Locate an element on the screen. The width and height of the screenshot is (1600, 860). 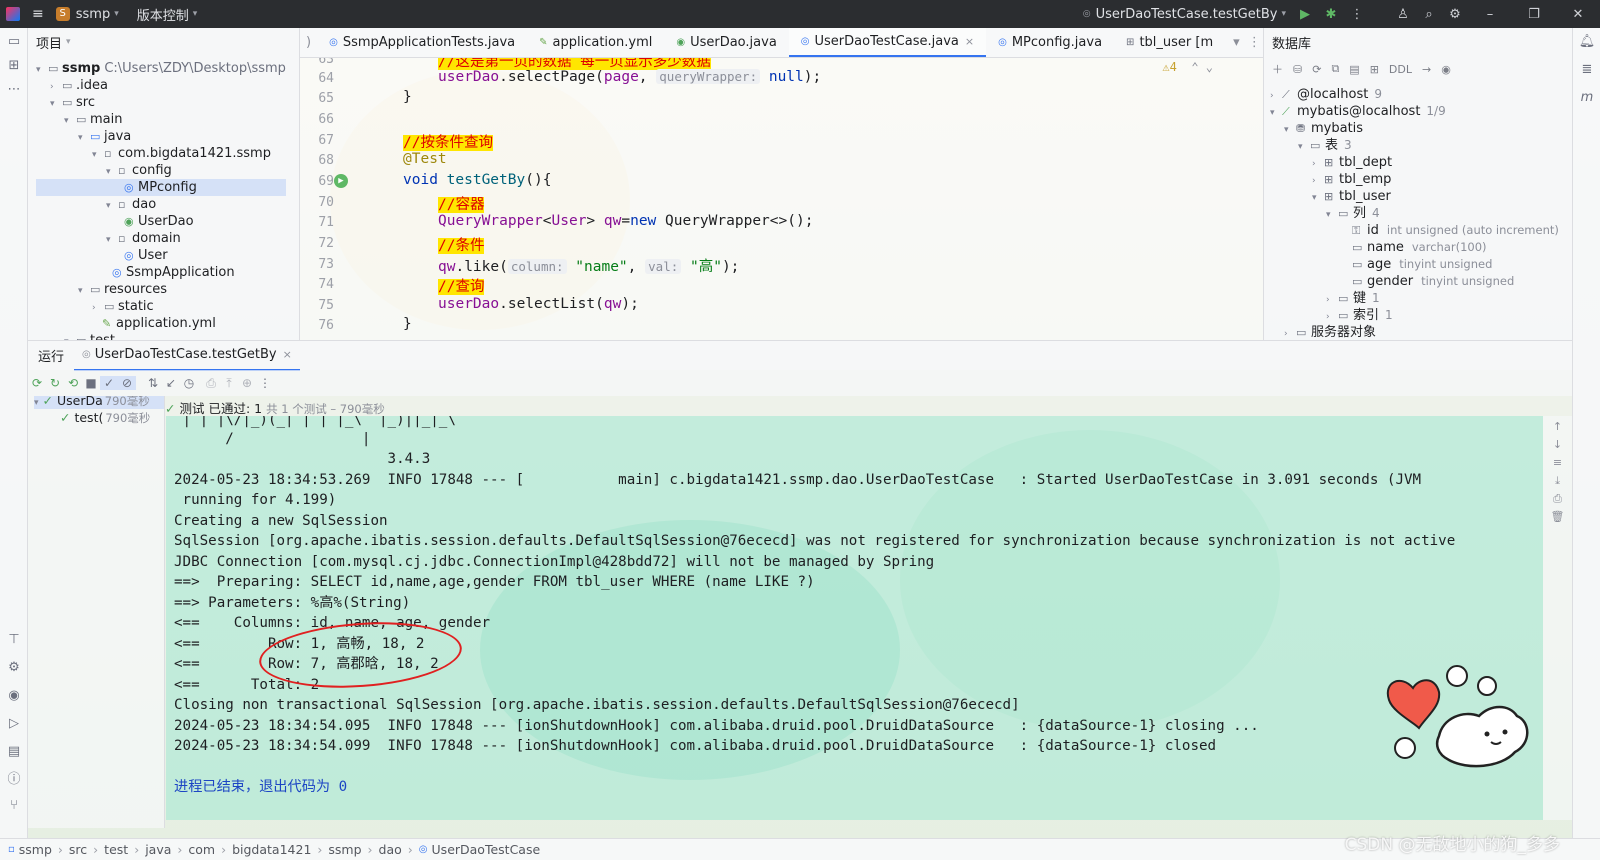
vcs-menu: 版本控制 ▾ is located at coordinates (167, 14).